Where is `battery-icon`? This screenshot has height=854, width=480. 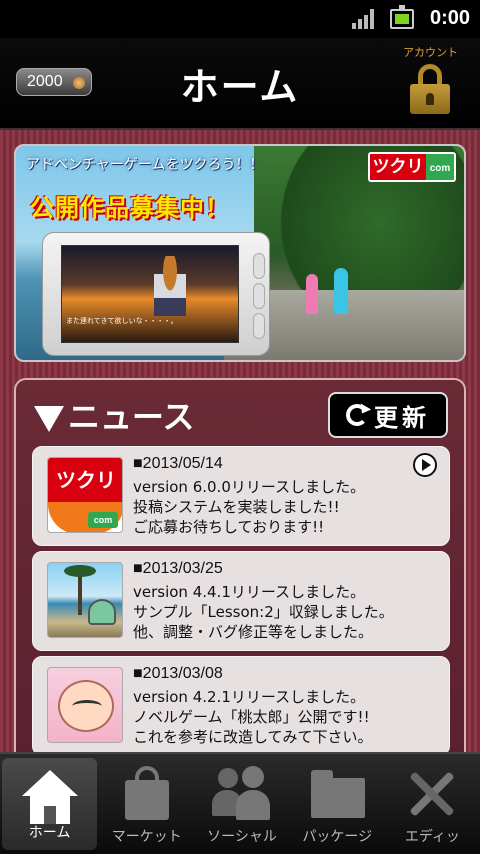 battery-icon is located at coordinates (402, 17).